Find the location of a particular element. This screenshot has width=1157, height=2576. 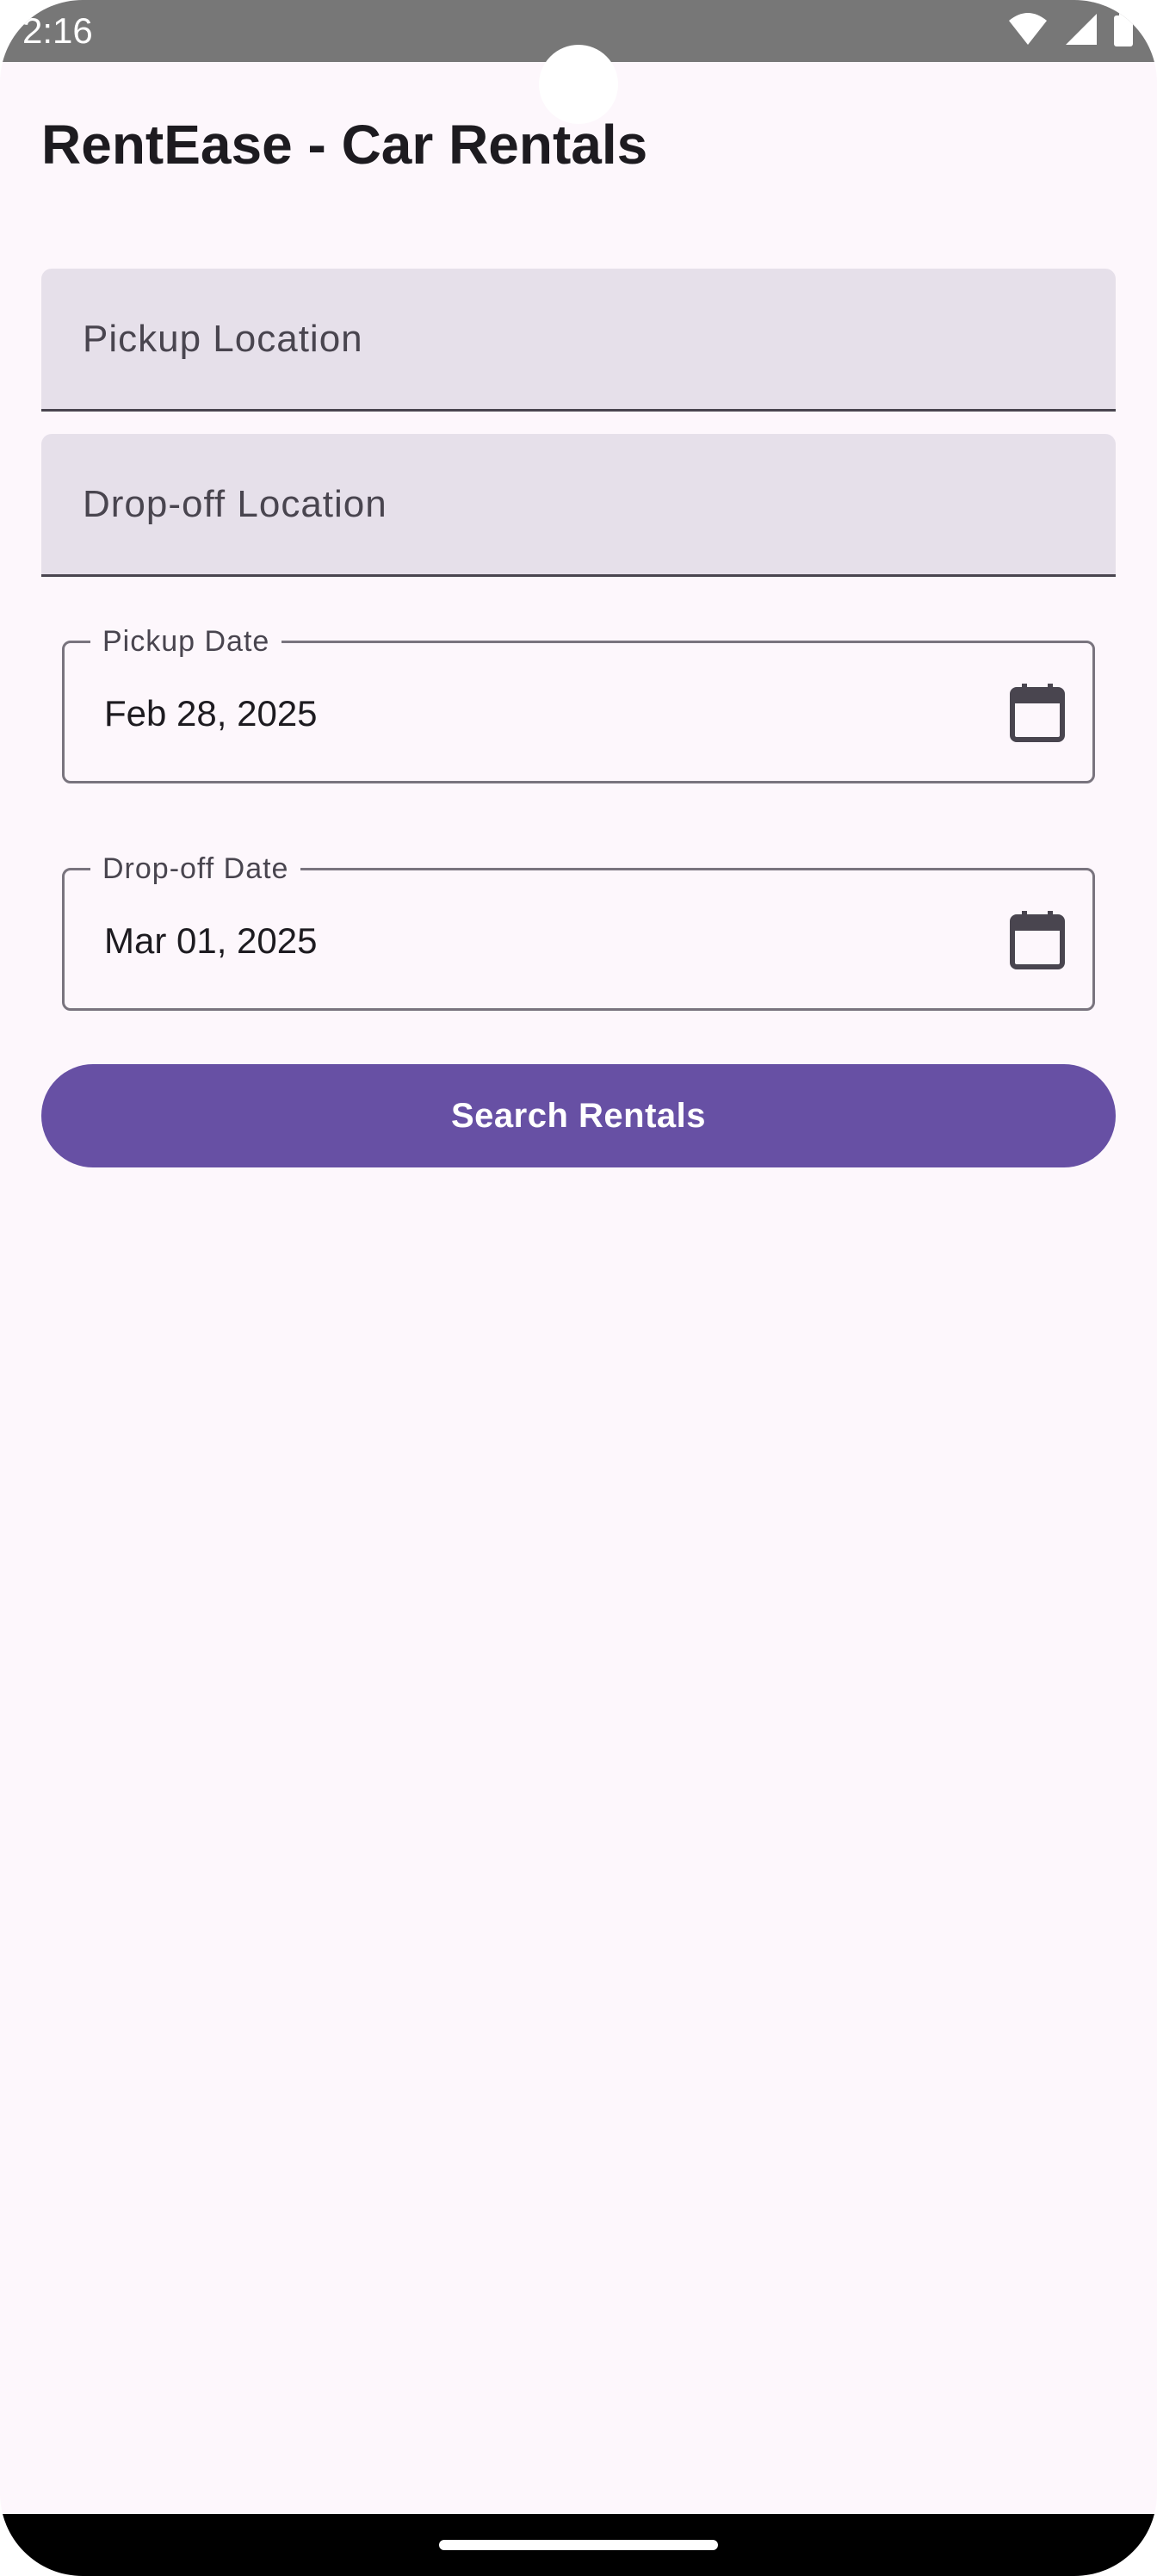

dropoff-date-field: Drop-off Date Mar 01, 2025 is located at coordinates (579, 930).